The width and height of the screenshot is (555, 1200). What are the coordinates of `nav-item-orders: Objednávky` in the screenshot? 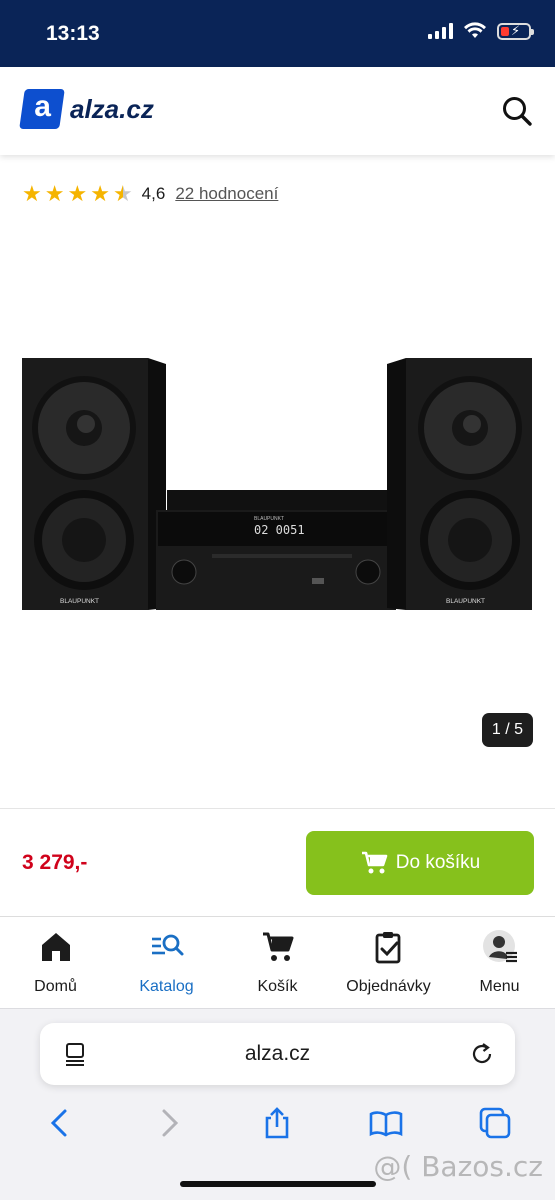 It's located at (388, 962).